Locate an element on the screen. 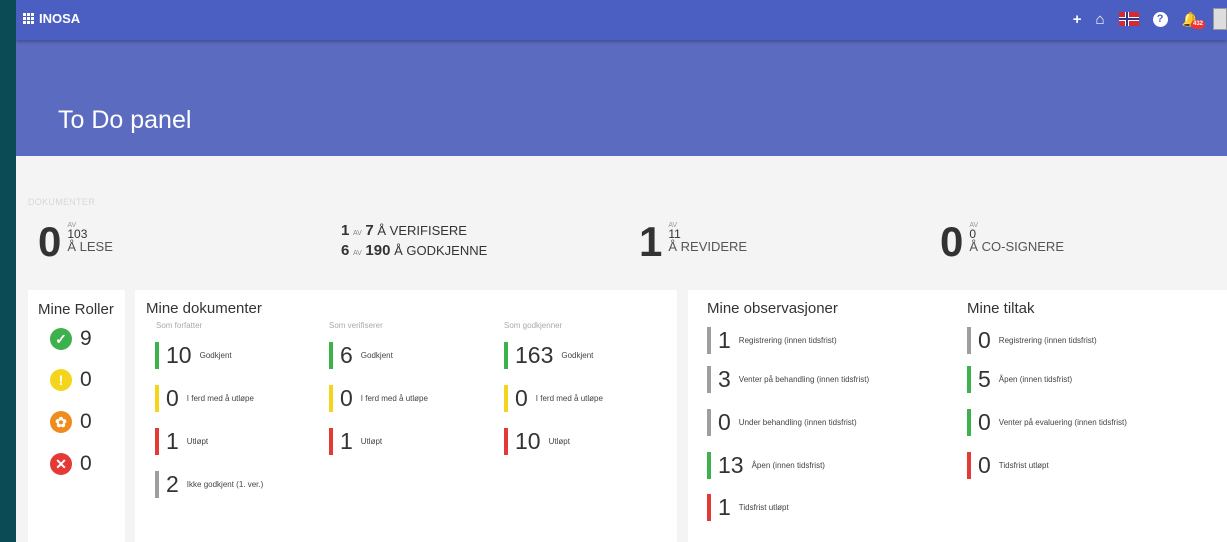 The image size is (1227, 542). pending-circle-icon: ✿ is located at coordinates (61, 422).